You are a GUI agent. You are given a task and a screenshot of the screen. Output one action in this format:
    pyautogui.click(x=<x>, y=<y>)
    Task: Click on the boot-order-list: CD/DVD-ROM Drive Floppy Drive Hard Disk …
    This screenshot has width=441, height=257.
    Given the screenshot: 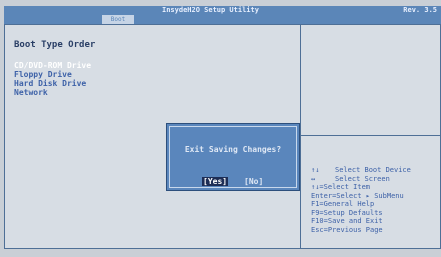 What is the action you would take?
    pyautogui.click(x=52, y=79)
    